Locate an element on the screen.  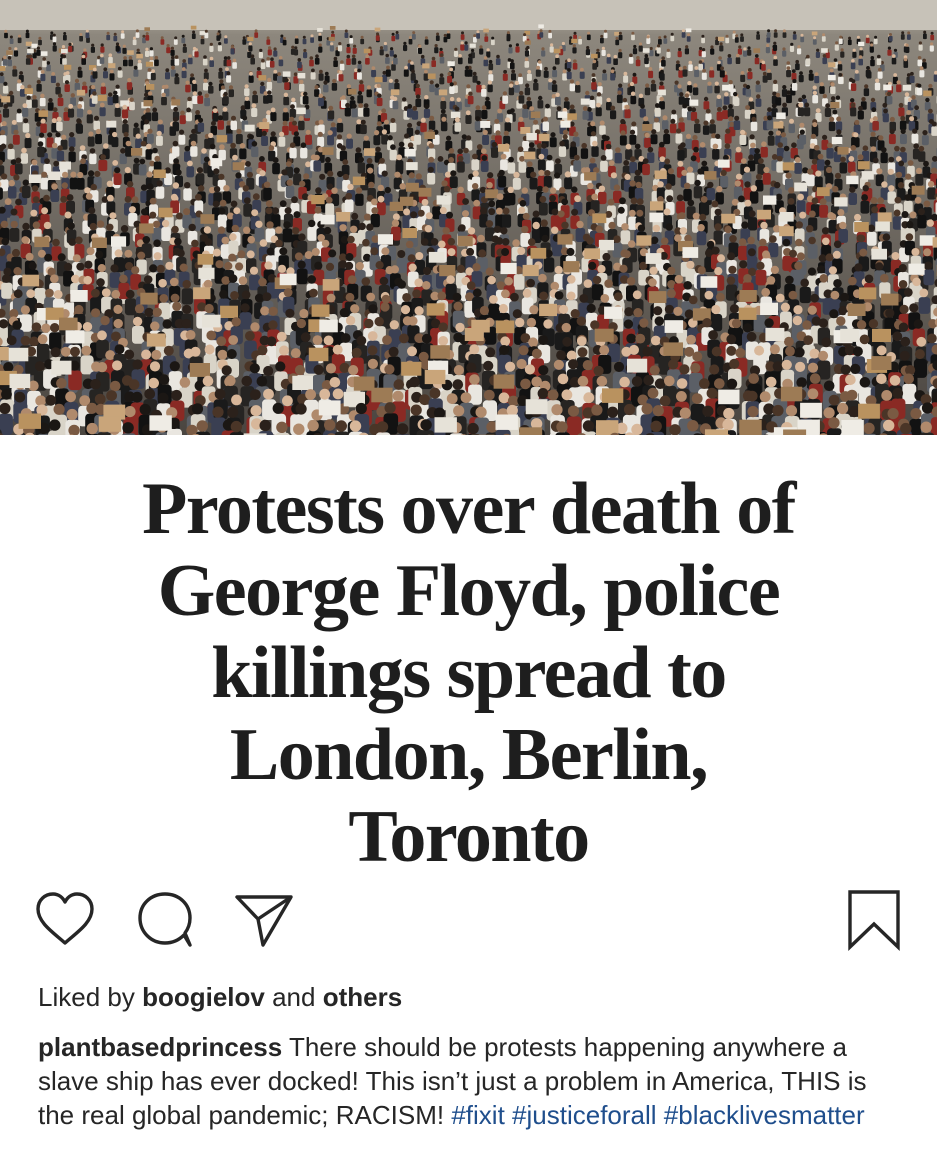
caption-username: plantbasedprincess is located at coordinates (160, 1047).